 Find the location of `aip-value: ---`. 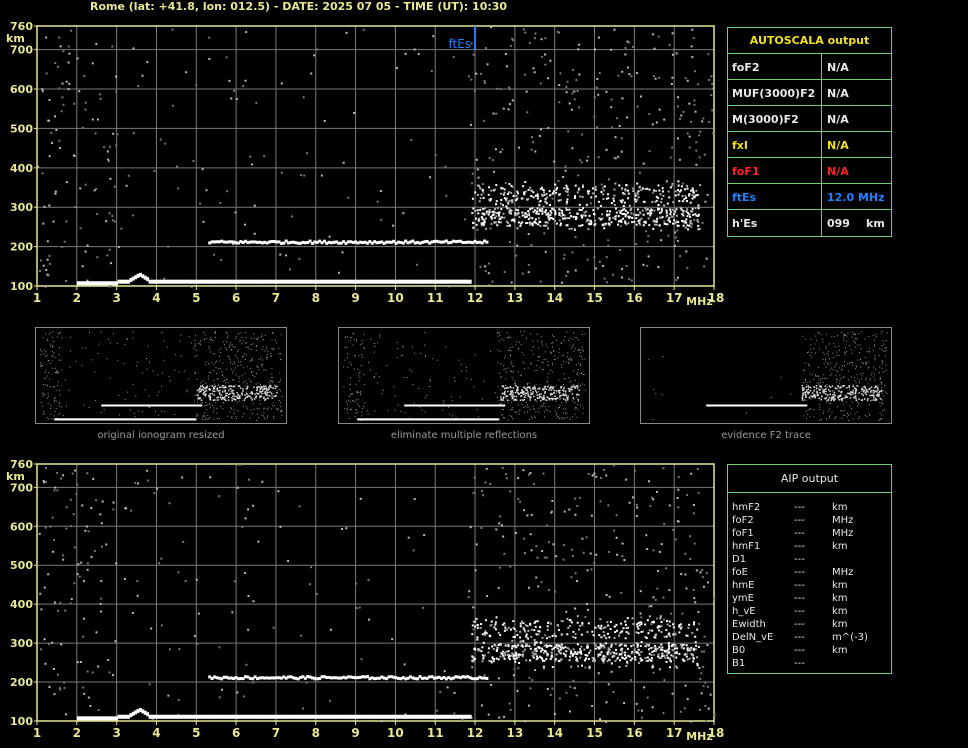

aip-value: --- is located at coordinates (799, 624).